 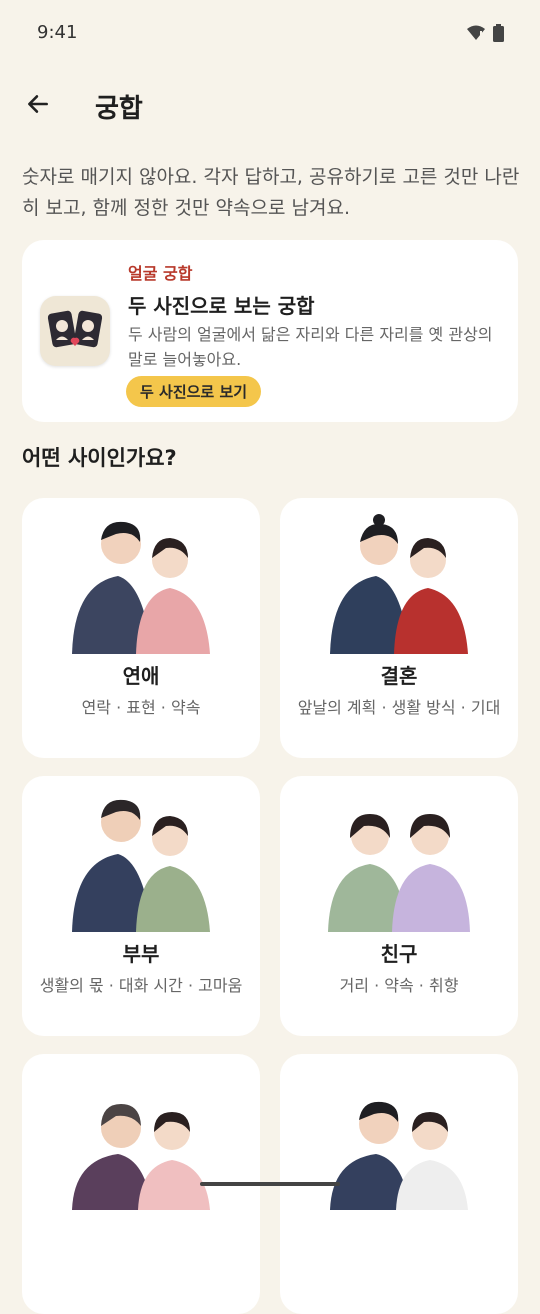 I want to click on section-heading: 어떤 사이인가요?, so click(x=99, y=458).